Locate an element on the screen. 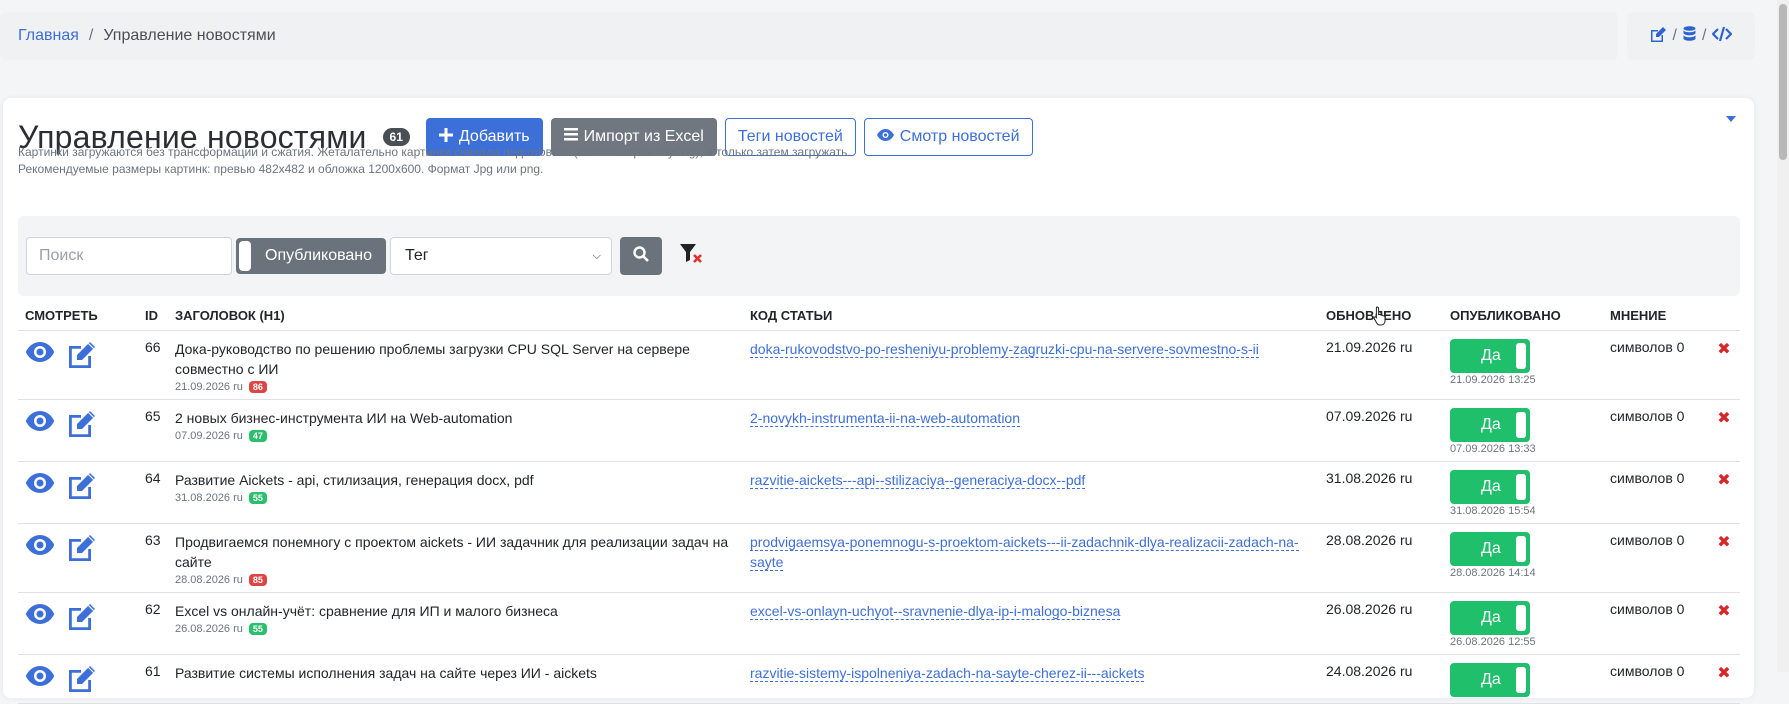 Image resolution: width=1789 pixels, height=704 pixels. plus-icon is located at coordinates (445, 137).